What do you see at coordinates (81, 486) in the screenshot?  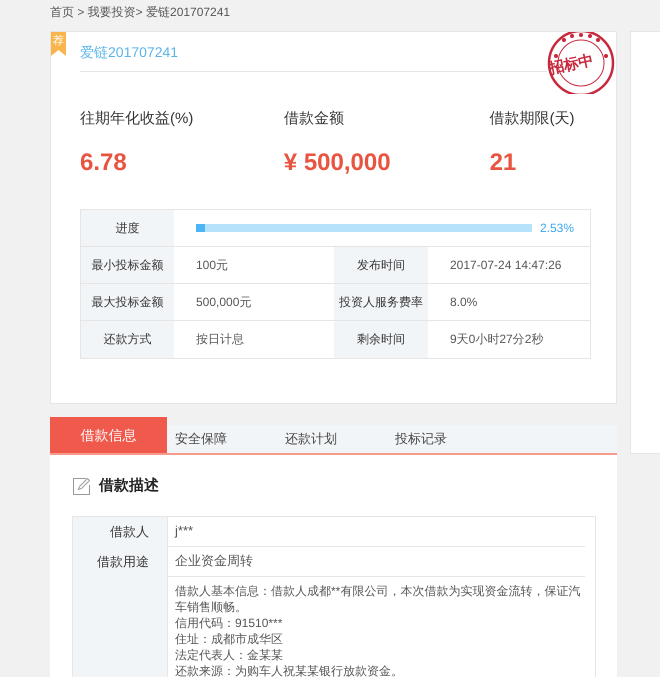 I see `edit-icon` at bounding box center [81, 486].